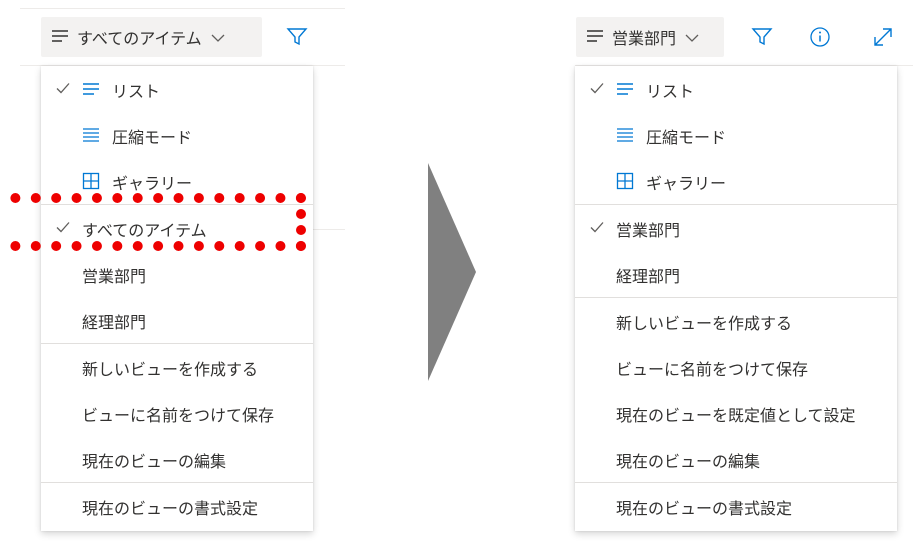  Describe the element at coordinates (883, 37) in the screenshot. I see `expand-icon` at that location.